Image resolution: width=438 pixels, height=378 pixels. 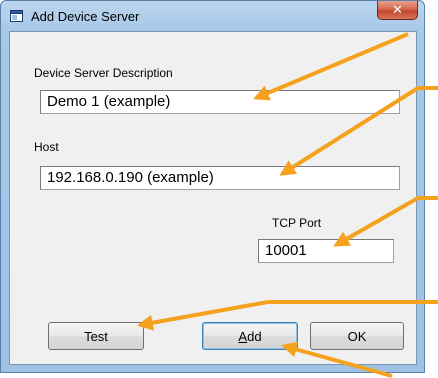 I want to click on window-title: Add Device Server, so click(x=85, y=16).